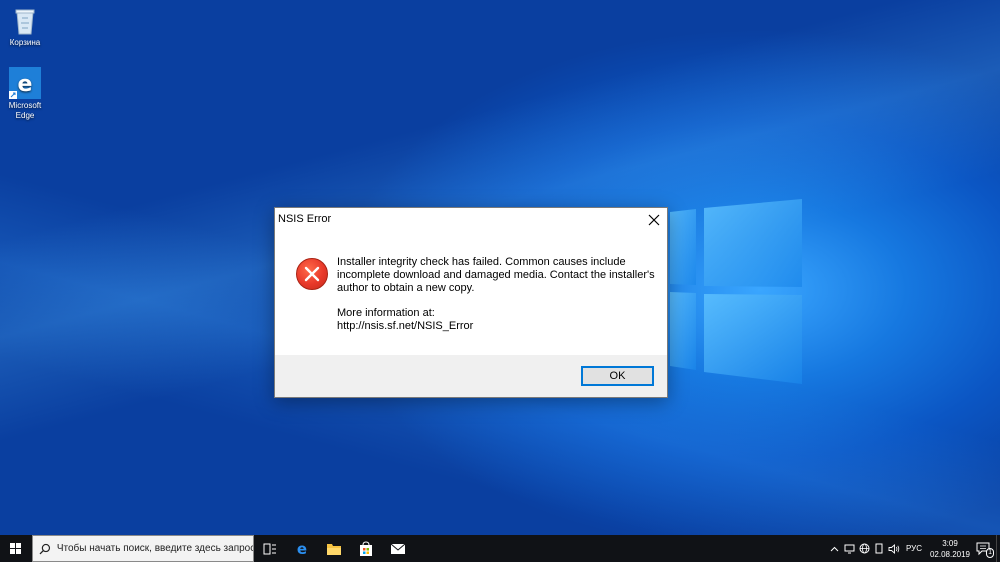 The image size is (1000, 562). I want to click on dialog-titlebar: NSIS Error, so click(471, 219).